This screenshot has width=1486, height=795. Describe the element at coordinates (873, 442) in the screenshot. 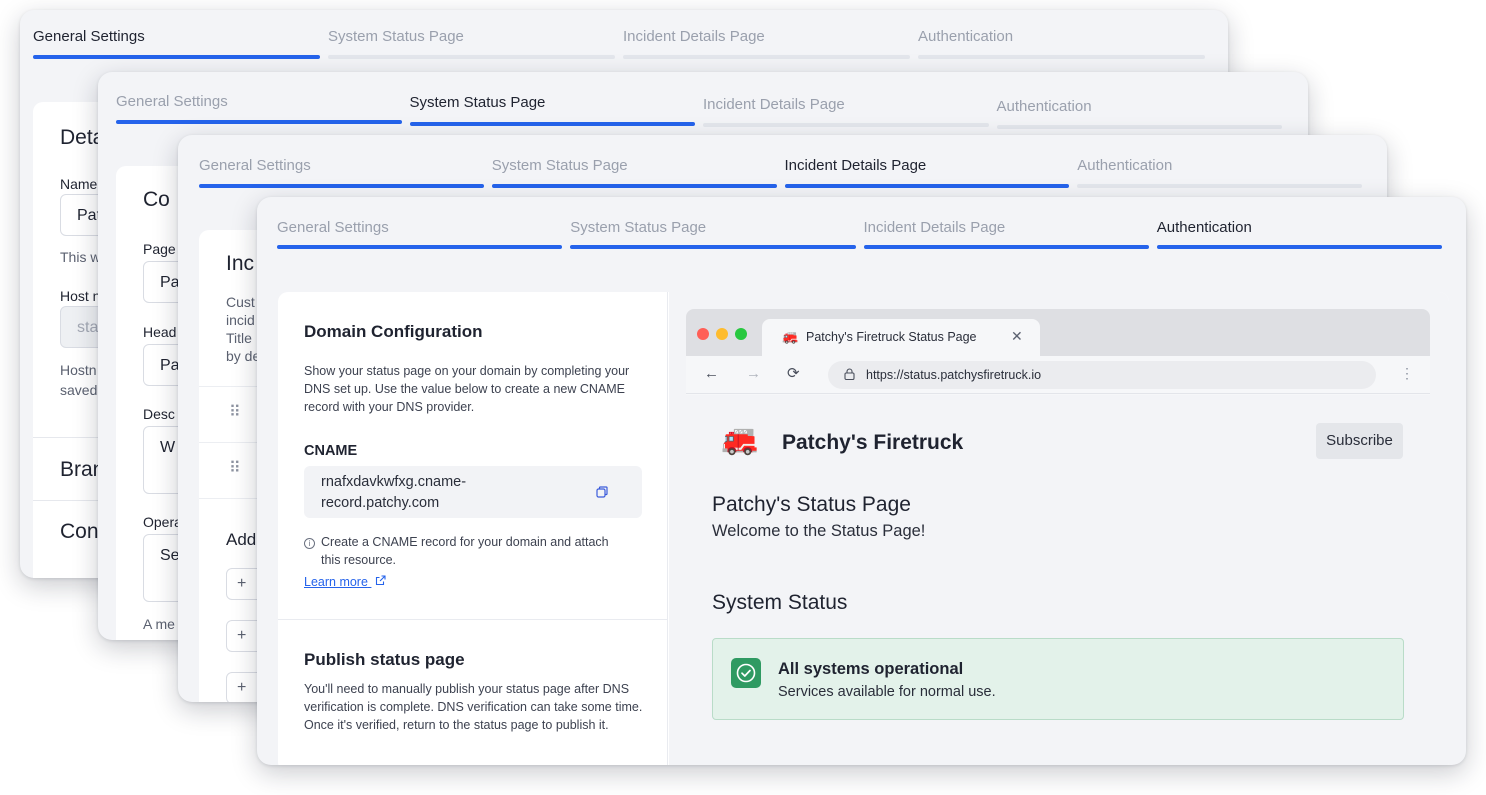

I see `brand-name: Patchy's Firetruck` at that location.